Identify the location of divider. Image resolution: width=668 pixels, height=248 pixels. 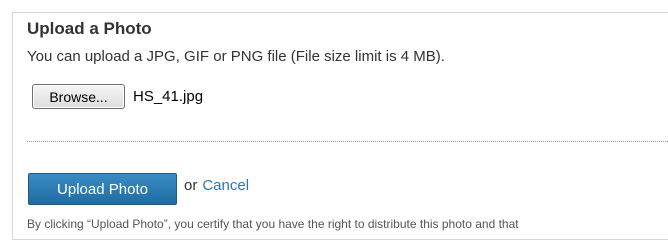
(347, 141).